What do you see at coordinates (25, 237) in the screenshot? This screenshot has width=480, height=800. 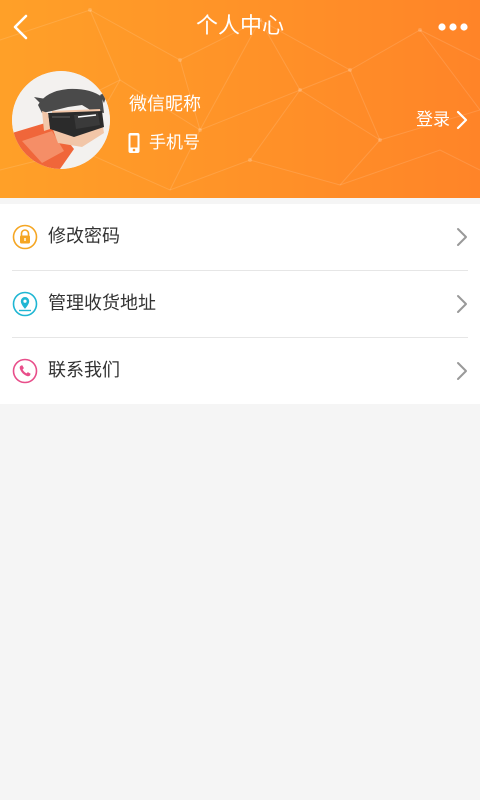 I see `lock-icon` at bounding box center [25, 237].